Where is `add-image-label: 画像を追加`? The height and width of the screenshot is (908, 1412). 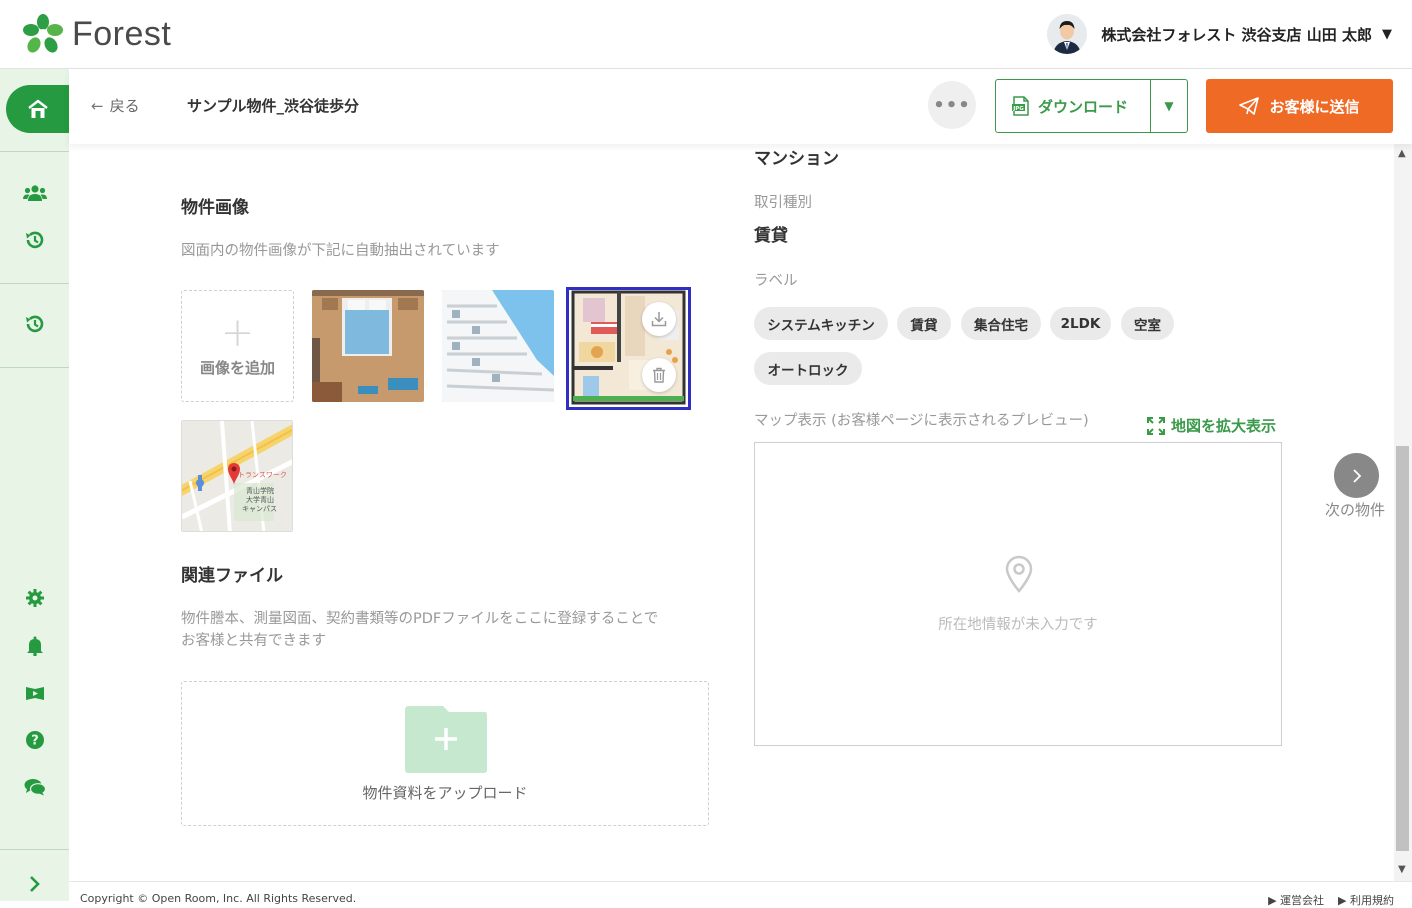
add-image-label: 画像を追加 is located at coordinates (237, 367).